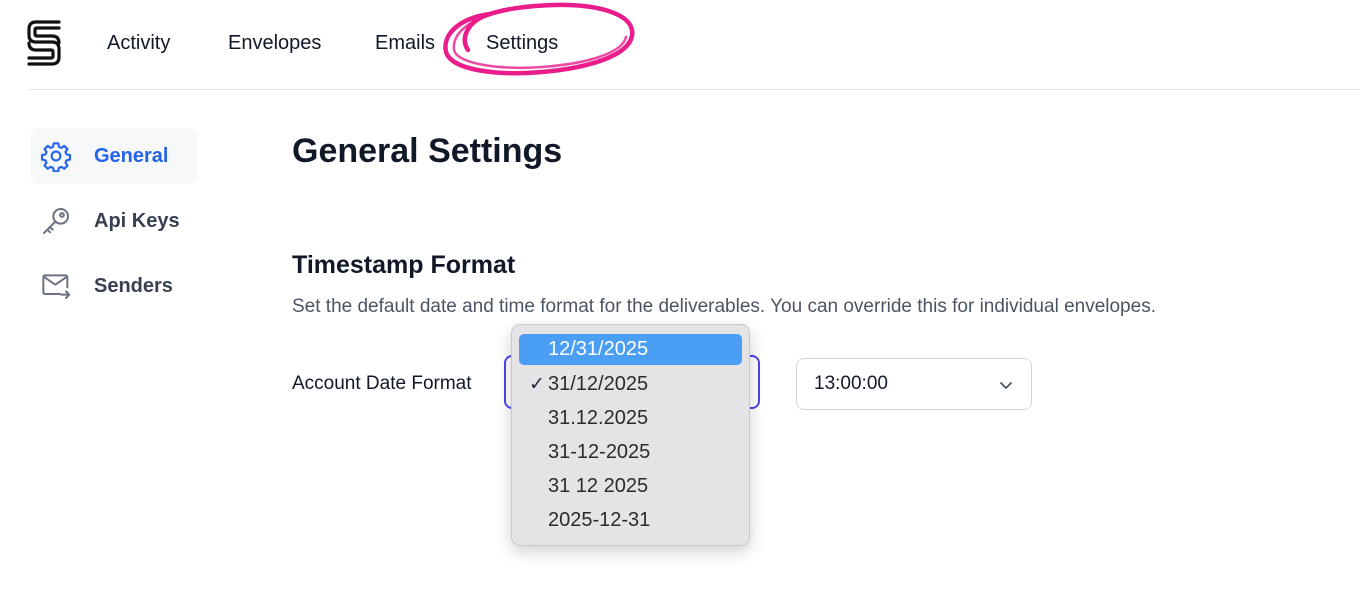 The image size is (1360, 603). Describe the element at coordinates (914, 384) in the screenshot. I see `time-format-select: 13:00:00` at that location.